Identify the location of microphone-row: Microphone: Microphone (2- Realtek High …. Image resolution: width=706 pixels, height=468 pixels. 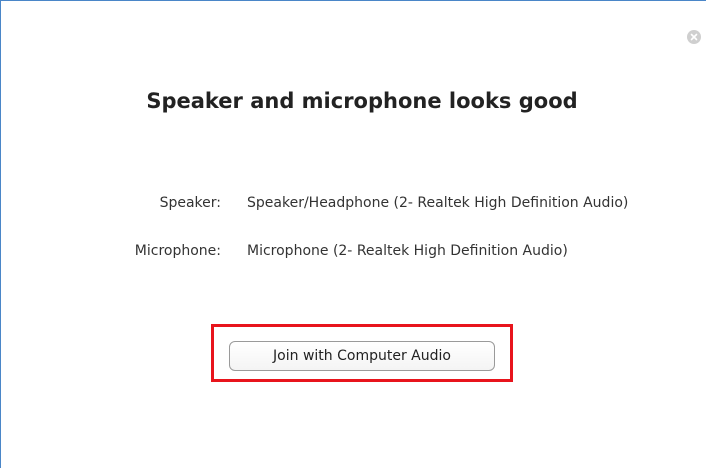
(353, 253).